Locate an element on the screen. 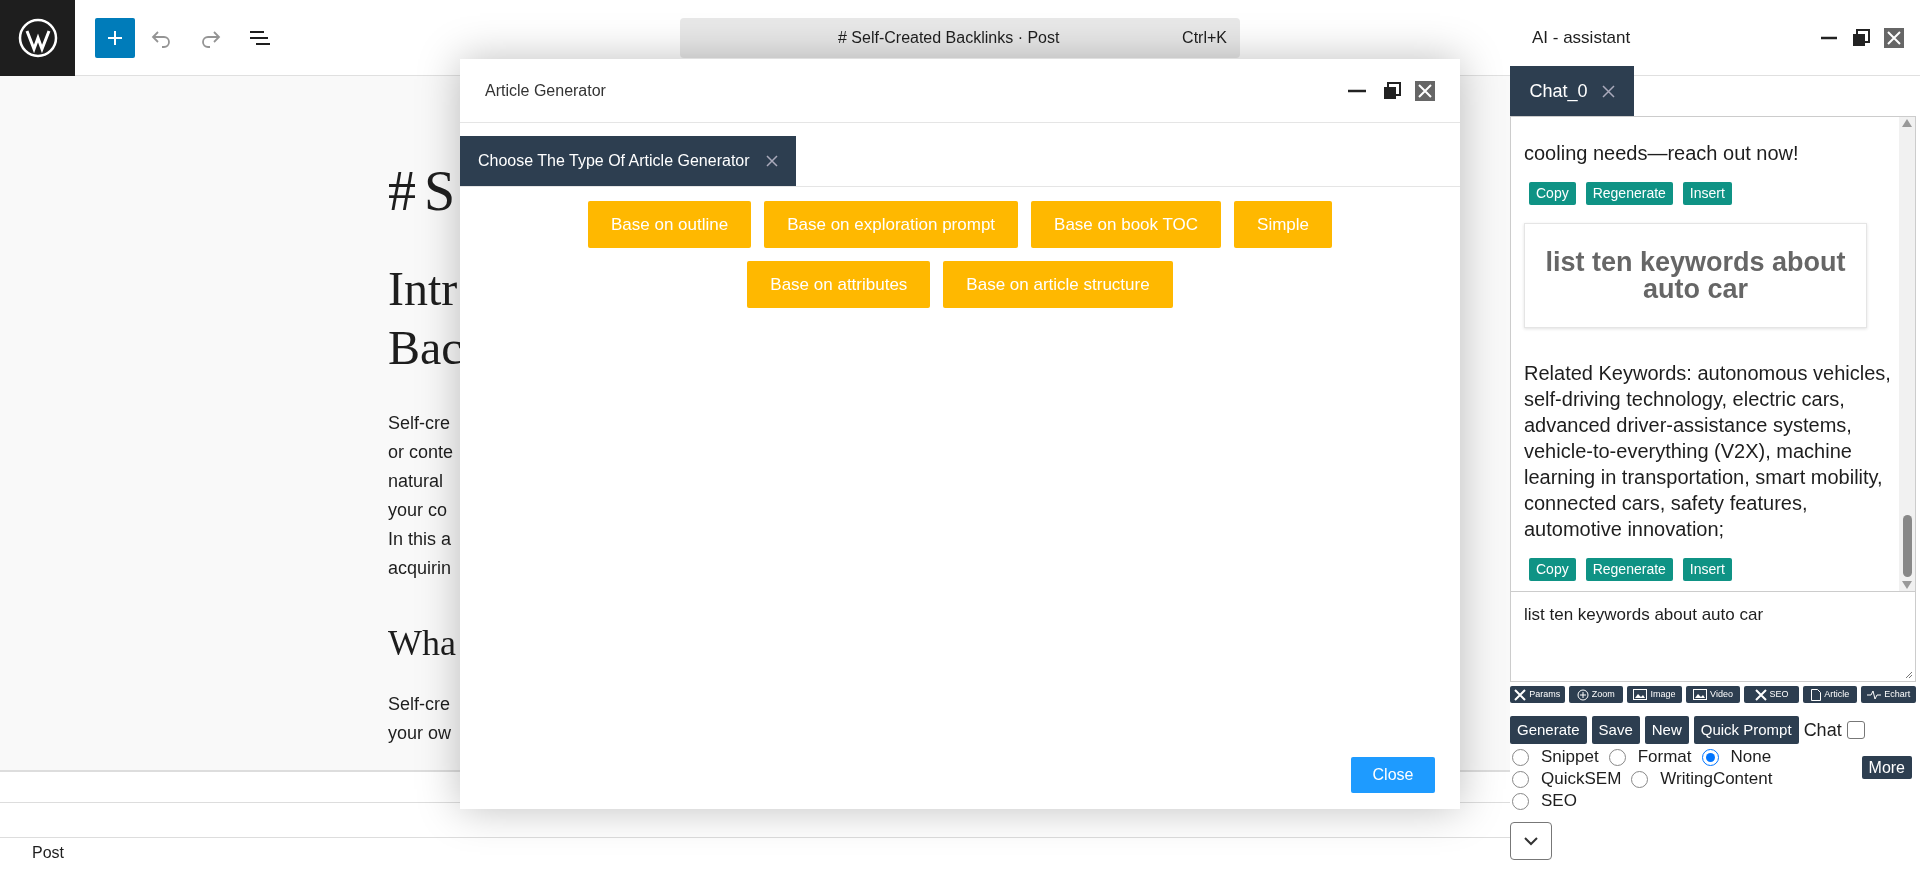  tool-button: Video is located at coordinates (1713, 694).